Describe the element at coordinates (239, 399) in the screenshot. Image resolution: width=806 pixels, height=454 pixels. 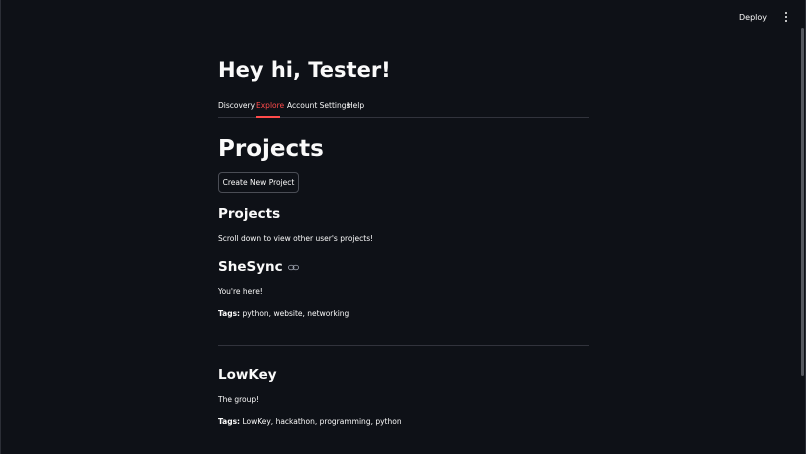
I see `project-description: The group!` at that location.